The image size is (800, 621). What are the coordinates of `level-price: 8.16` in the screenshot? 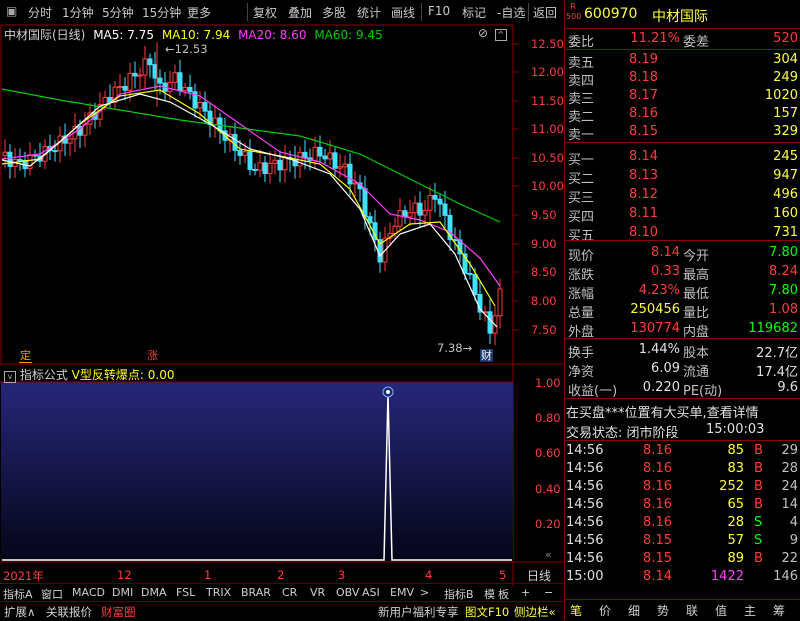 It's located at (643, 113).